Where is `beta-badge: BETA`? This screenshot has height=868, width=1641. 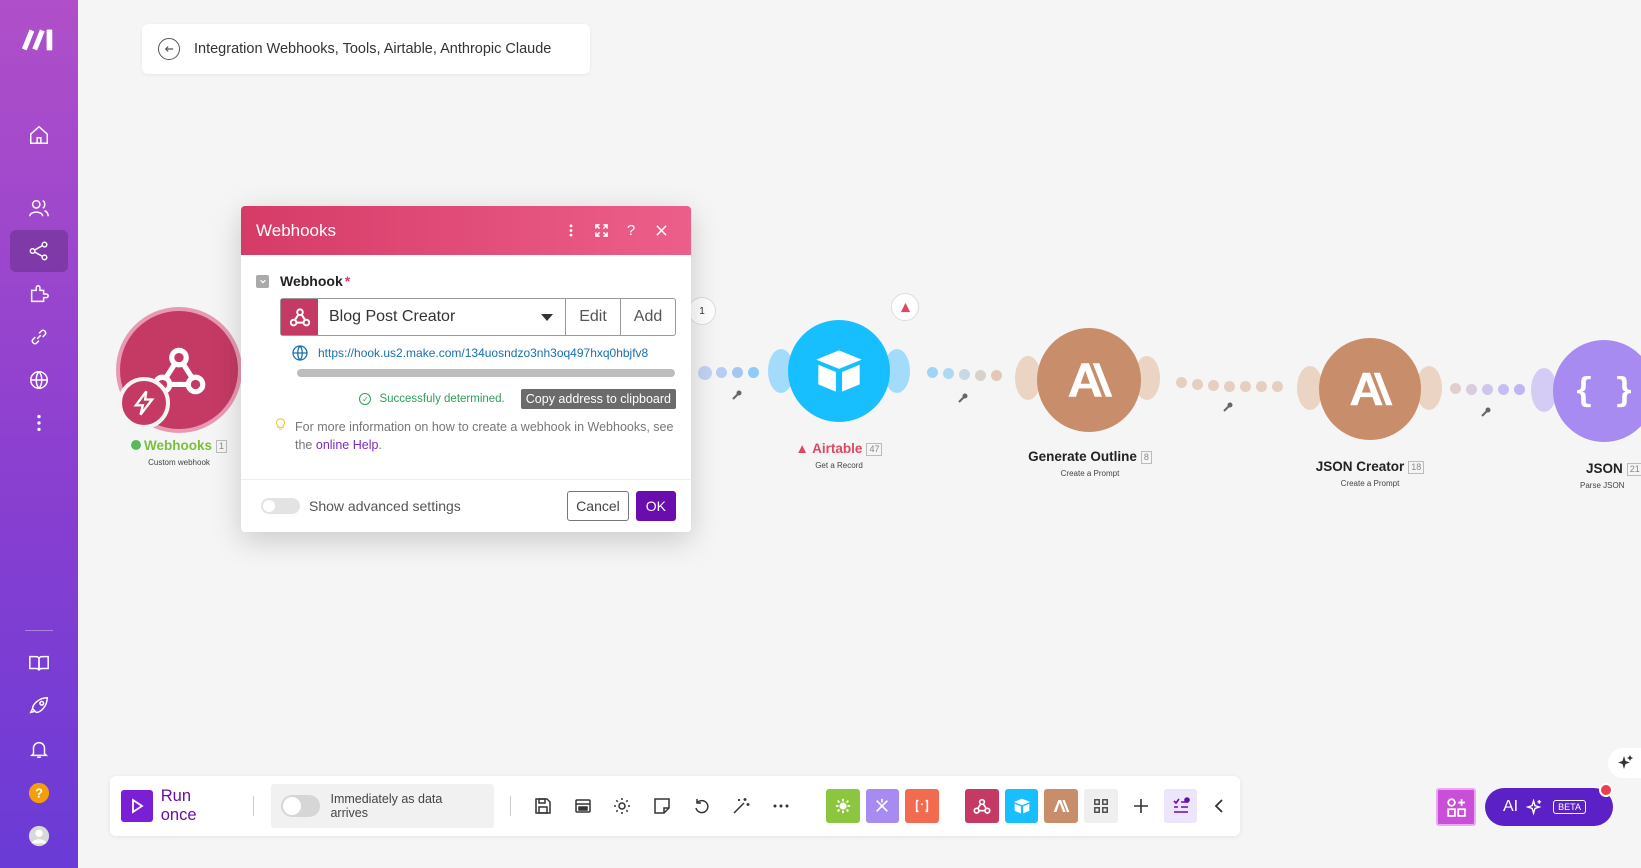 beta-badge: BETA is located at coordinates (1569, 807).